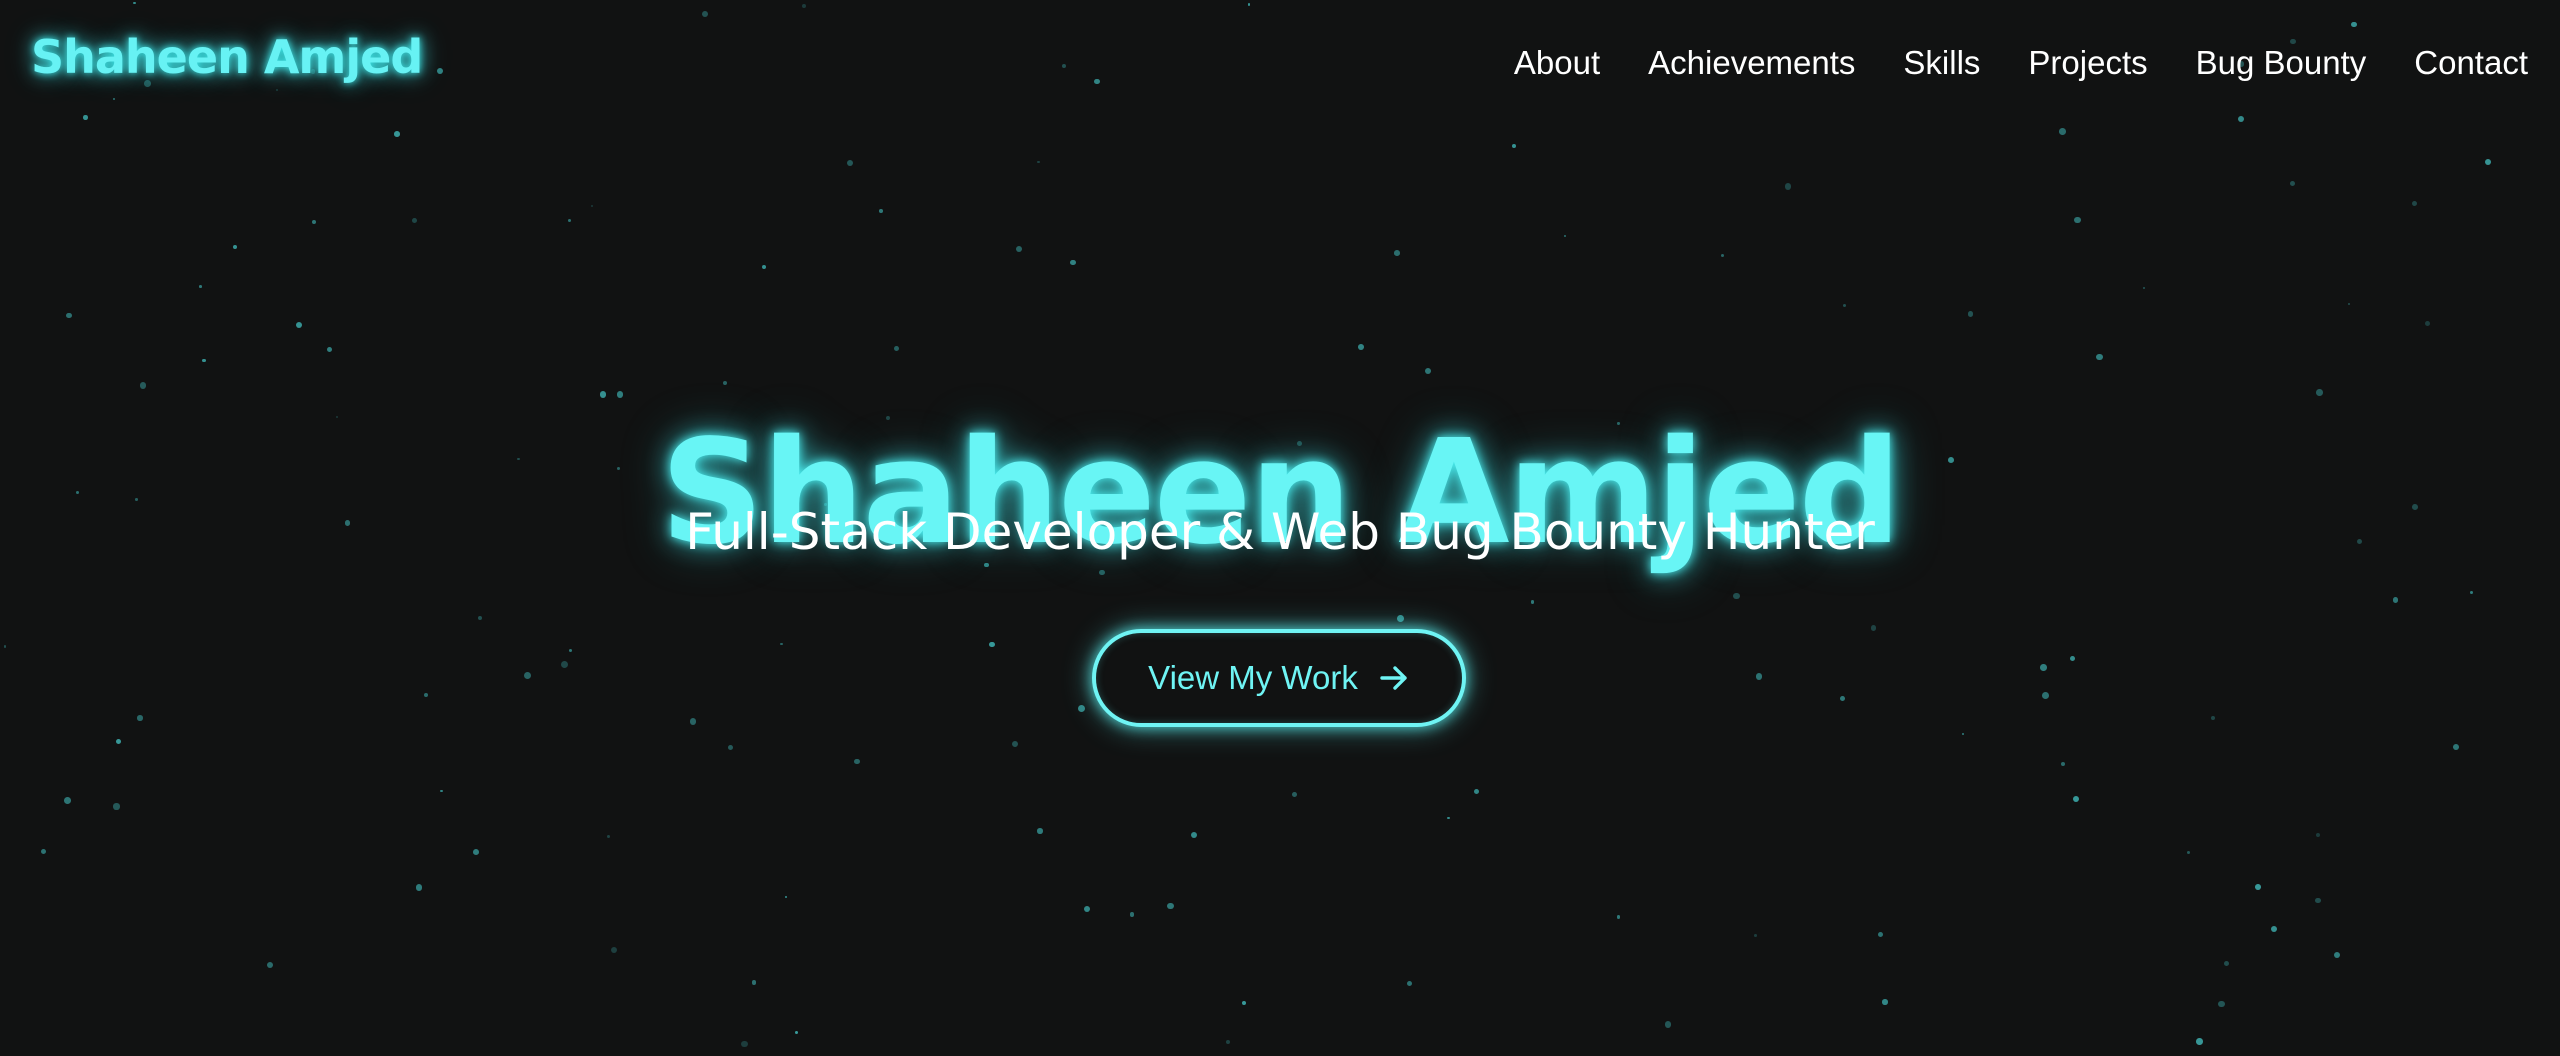  I want to click on nav-link-bug-bounty: Bug Bounty, so click(2281, 63).